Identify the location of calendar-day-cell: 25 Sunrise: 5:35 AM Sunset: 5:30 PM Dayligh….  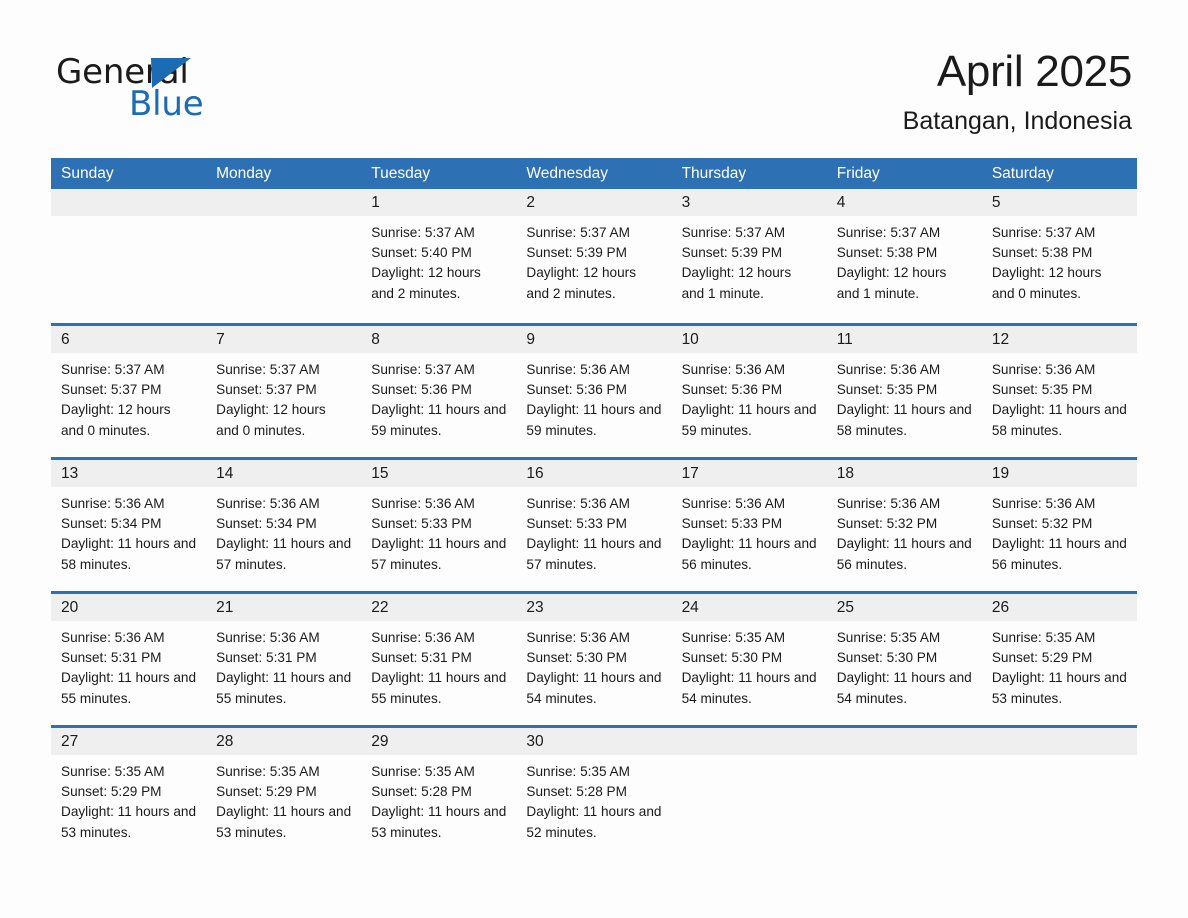
(904, 659).